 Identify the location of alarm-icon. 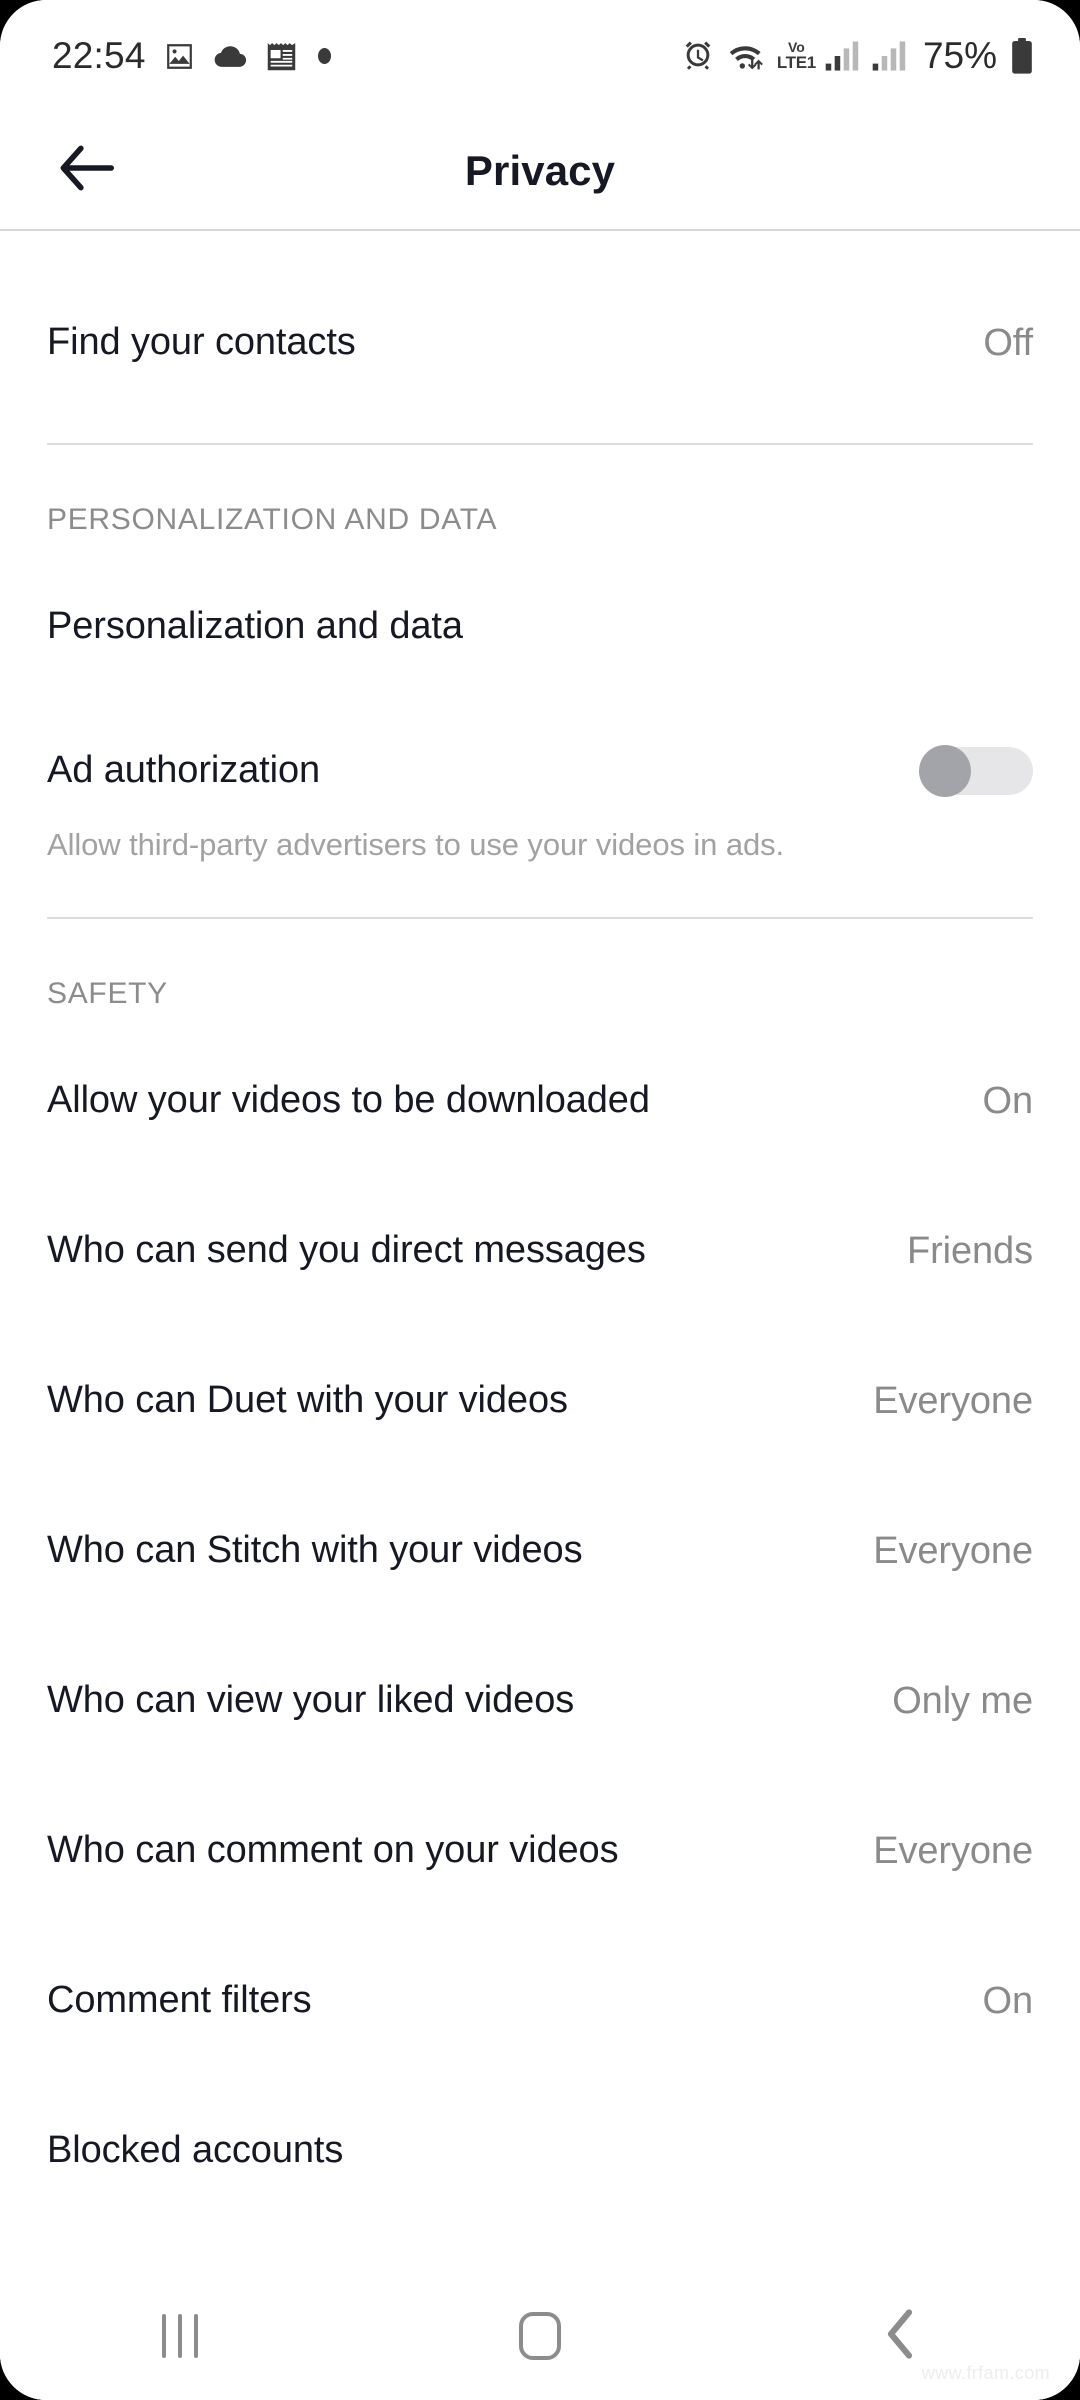
(698, 56).